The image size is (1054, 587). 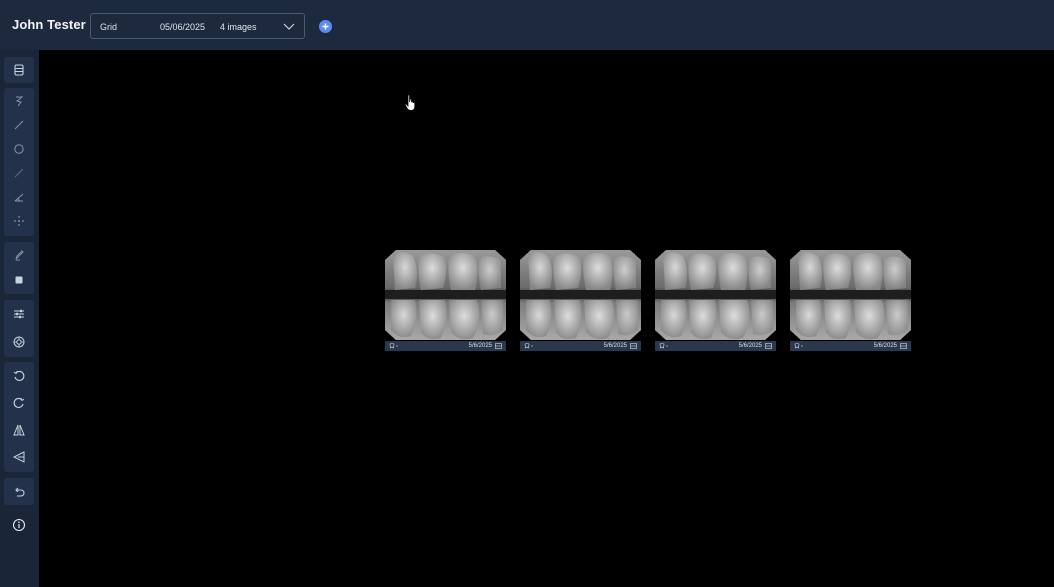 I want to click on top-bar: John Tester Grid 05/06/2025 4 images, so click(x=527, y=25).